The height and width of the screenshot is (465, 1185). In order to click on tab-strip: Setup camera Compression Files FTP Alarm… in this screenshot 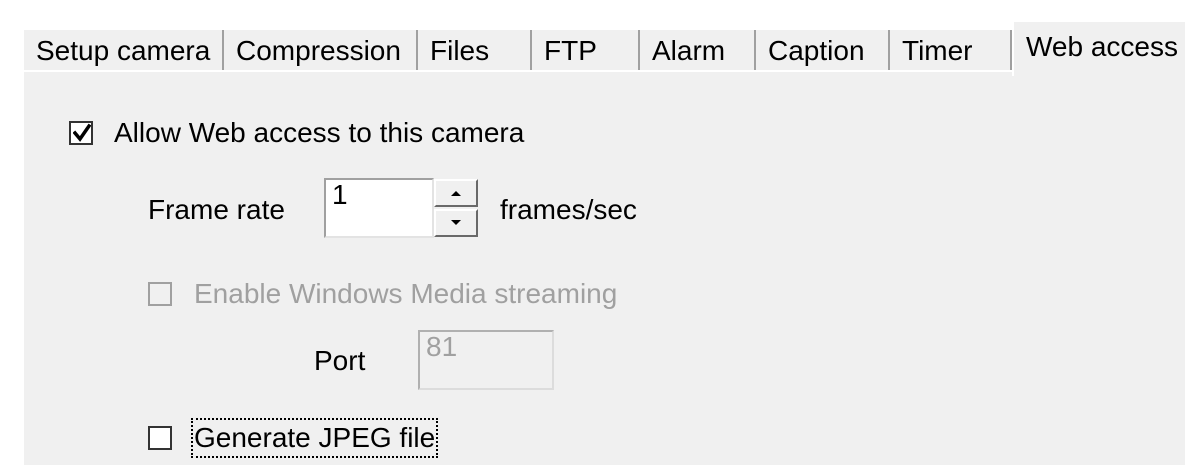, I will do `click(603, 48)`.